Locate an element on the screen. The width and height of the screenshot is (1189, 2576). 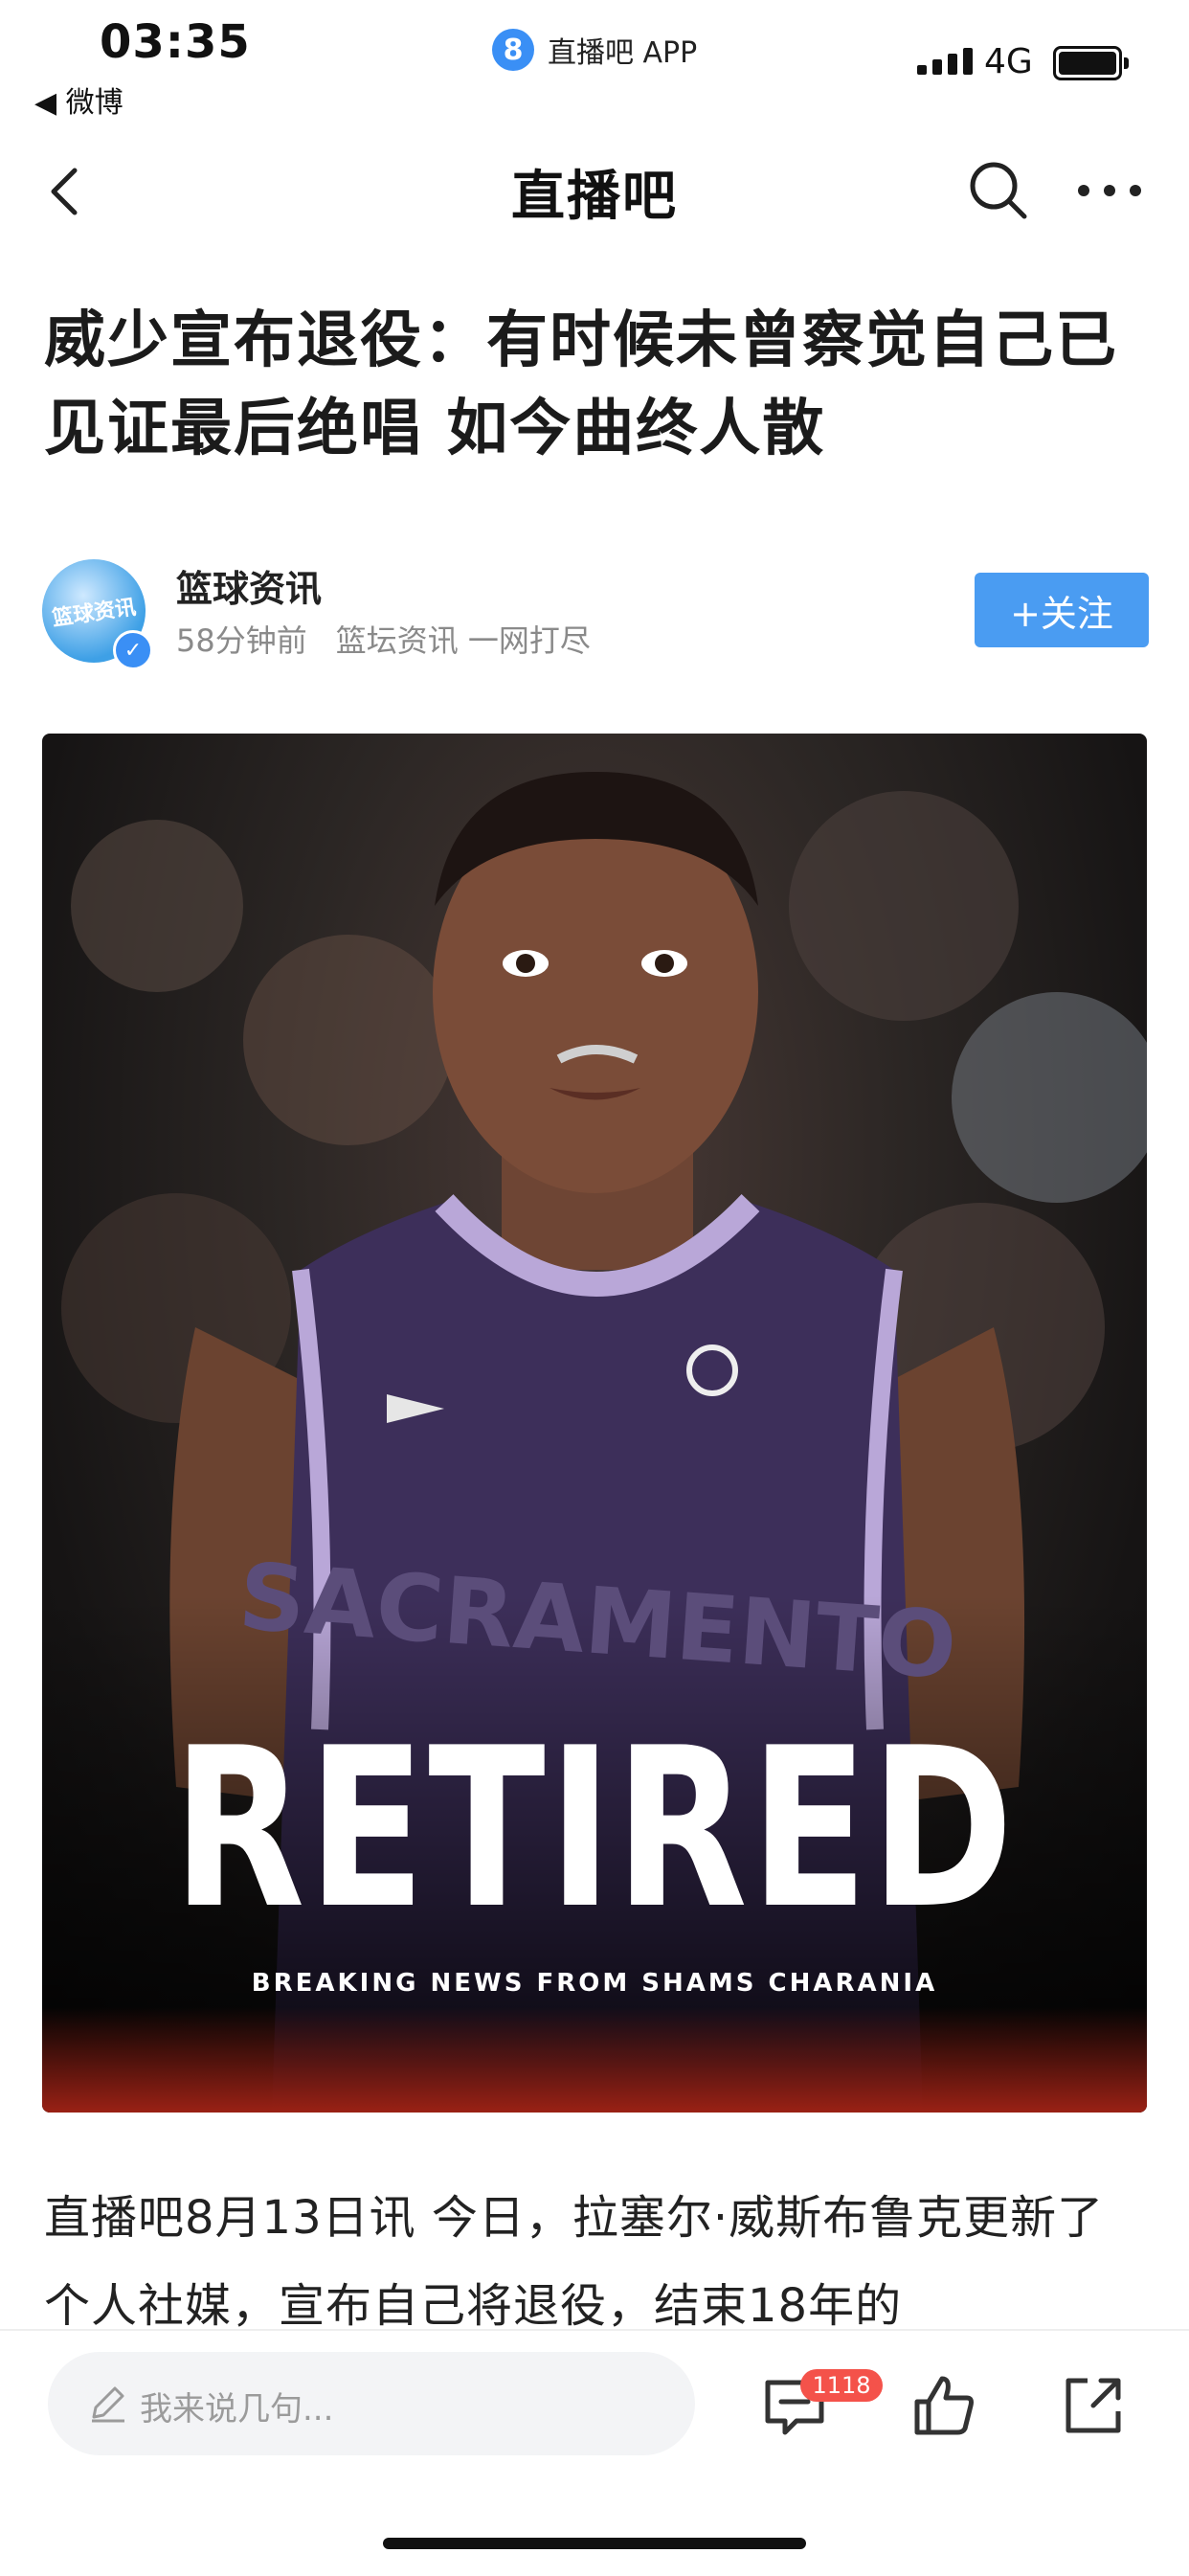
home-indicator is located at coordinates (594, 2543).